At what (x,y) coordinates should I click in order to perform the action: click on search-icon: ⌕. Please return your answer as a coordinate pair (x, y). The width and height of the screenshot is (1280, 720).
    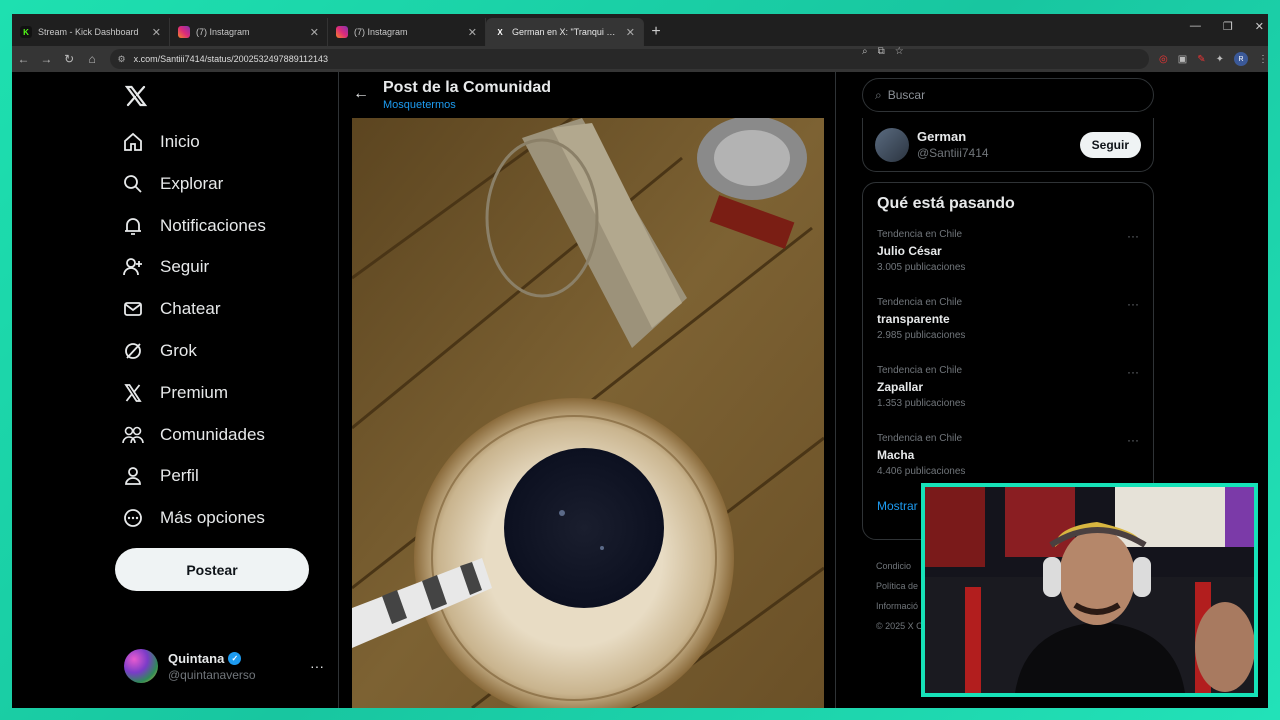
    Looking at the image, I should click on (878, 94).